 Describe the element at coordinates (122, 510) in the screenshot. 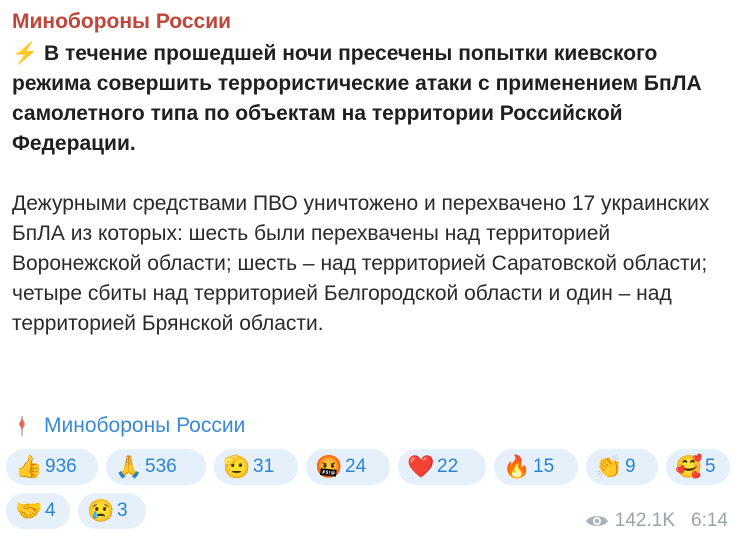

I see `reaction-count: 3` at that location.